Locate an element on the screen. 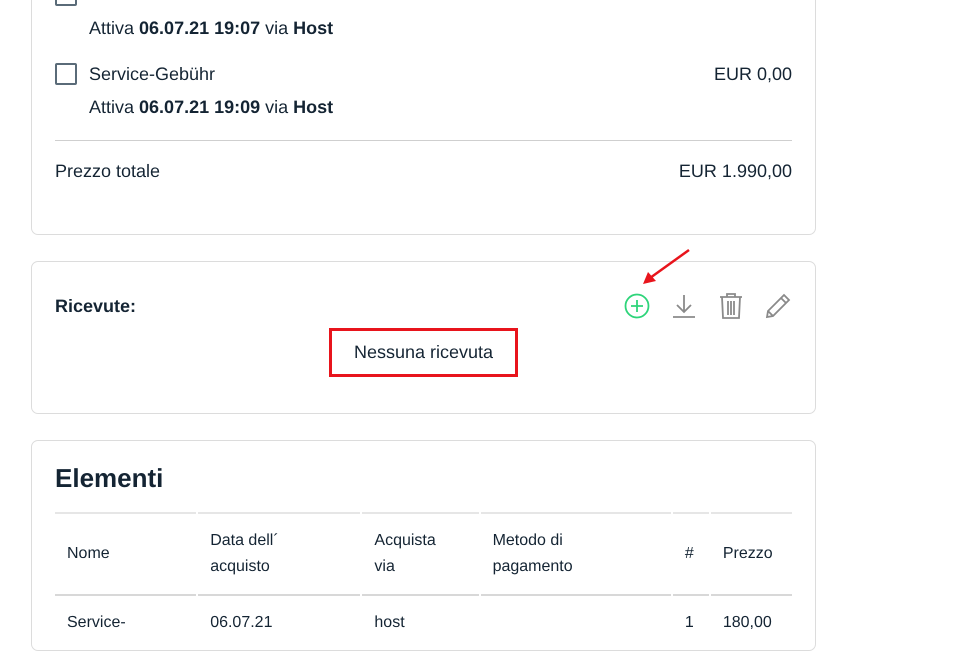 The height and width of the screenshot is (655, 974). item-name: Service-Gebühr is located at coordinates (152, 74).